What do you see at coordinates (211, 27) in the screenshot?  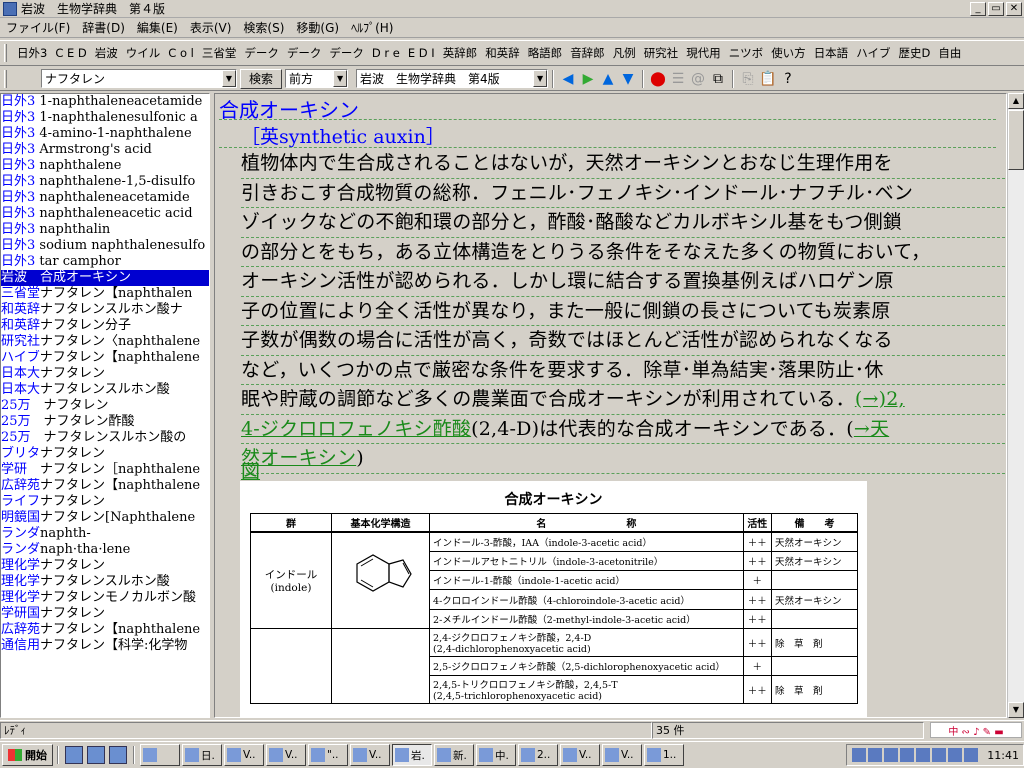 I see `menu-item-3: 表示(V)` at bounding box center [211, 27].